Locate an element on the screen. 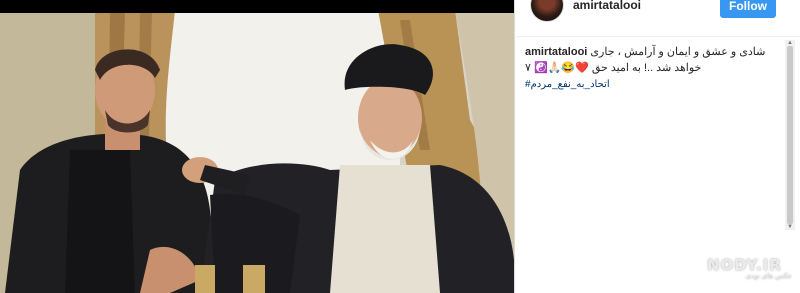 This screenshot has height=293, width=800. scroll-thumb is located at coordinates (790, 135).